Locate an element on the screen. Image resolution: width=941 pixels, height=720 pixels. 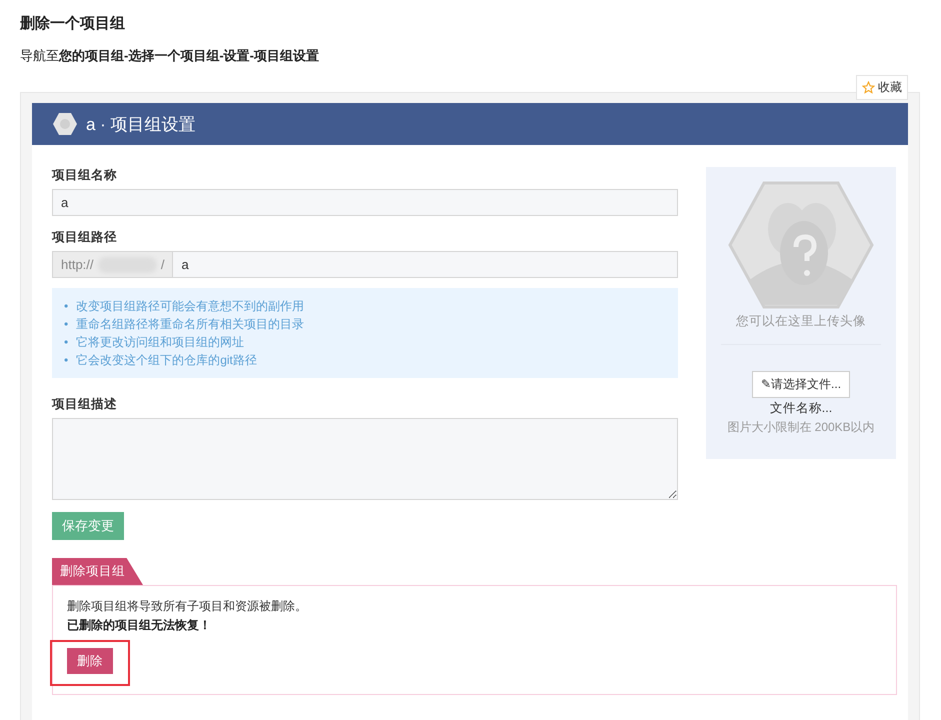
description-input is located at coordinates (365, 459).